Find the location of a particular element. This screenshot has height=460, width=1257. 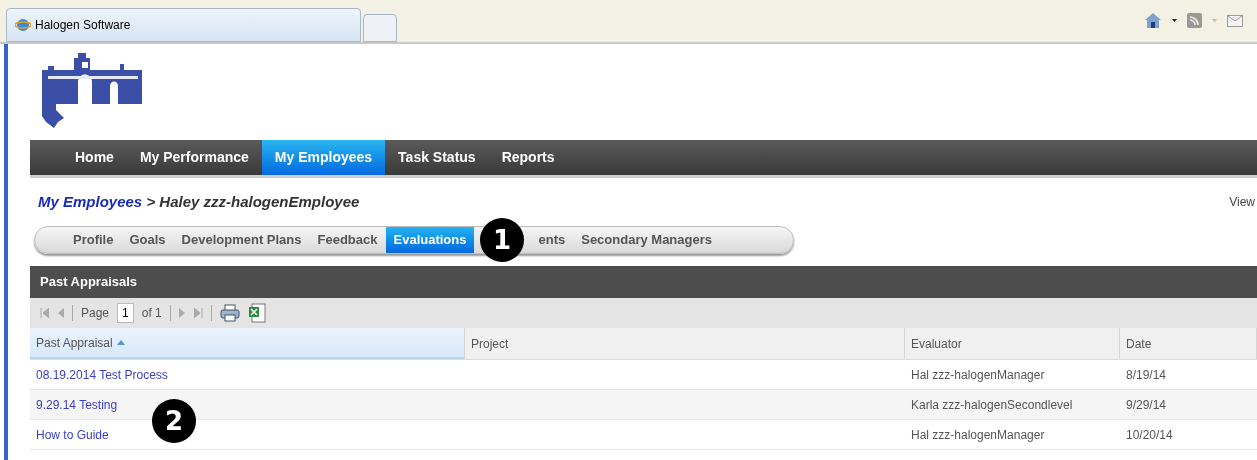

subtab: Secondary Managers is located at coordinates (646, 240).